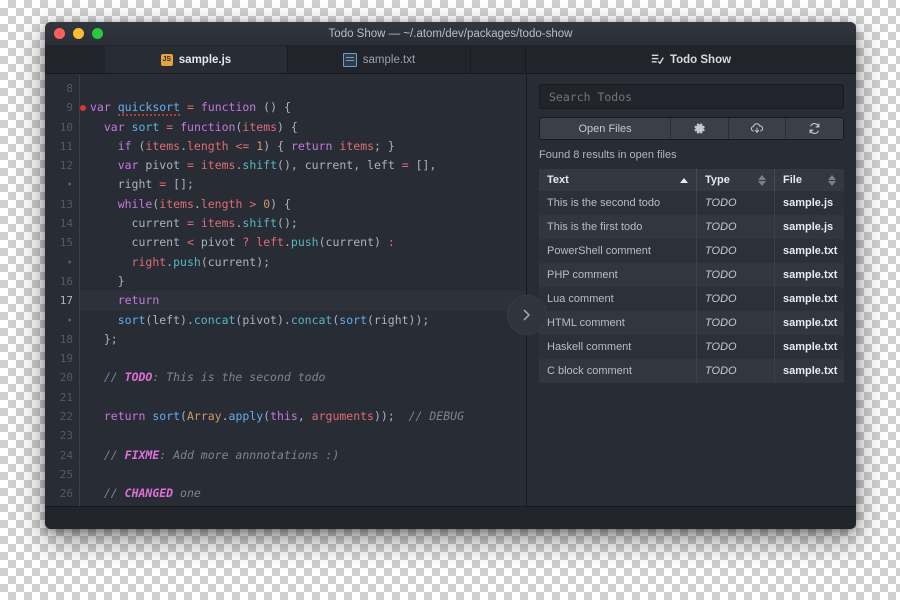  I want to click on code-line: var sort = function(items) {, so click(200, 126).